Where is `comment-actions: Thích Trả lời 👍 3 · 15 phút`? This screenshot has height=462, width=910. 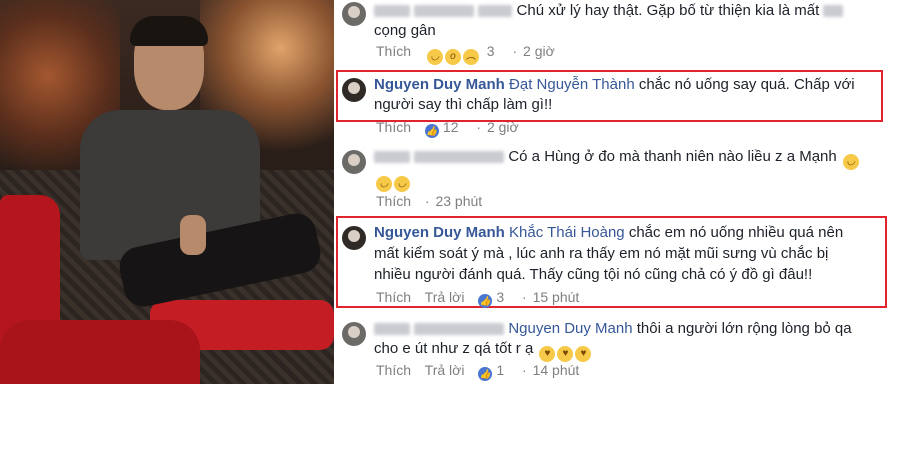 comment-actions: Thích Trả lời 👍 3 · 15 phút is located at coordinates (482, 298).